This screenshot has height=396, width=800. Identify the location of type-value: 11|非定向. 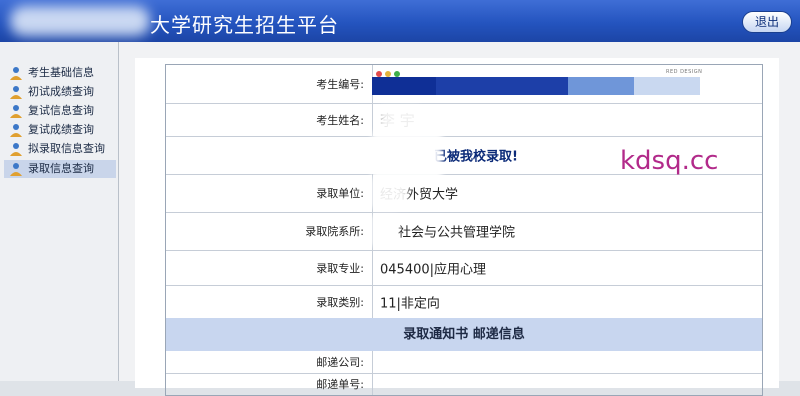
(410, 303).